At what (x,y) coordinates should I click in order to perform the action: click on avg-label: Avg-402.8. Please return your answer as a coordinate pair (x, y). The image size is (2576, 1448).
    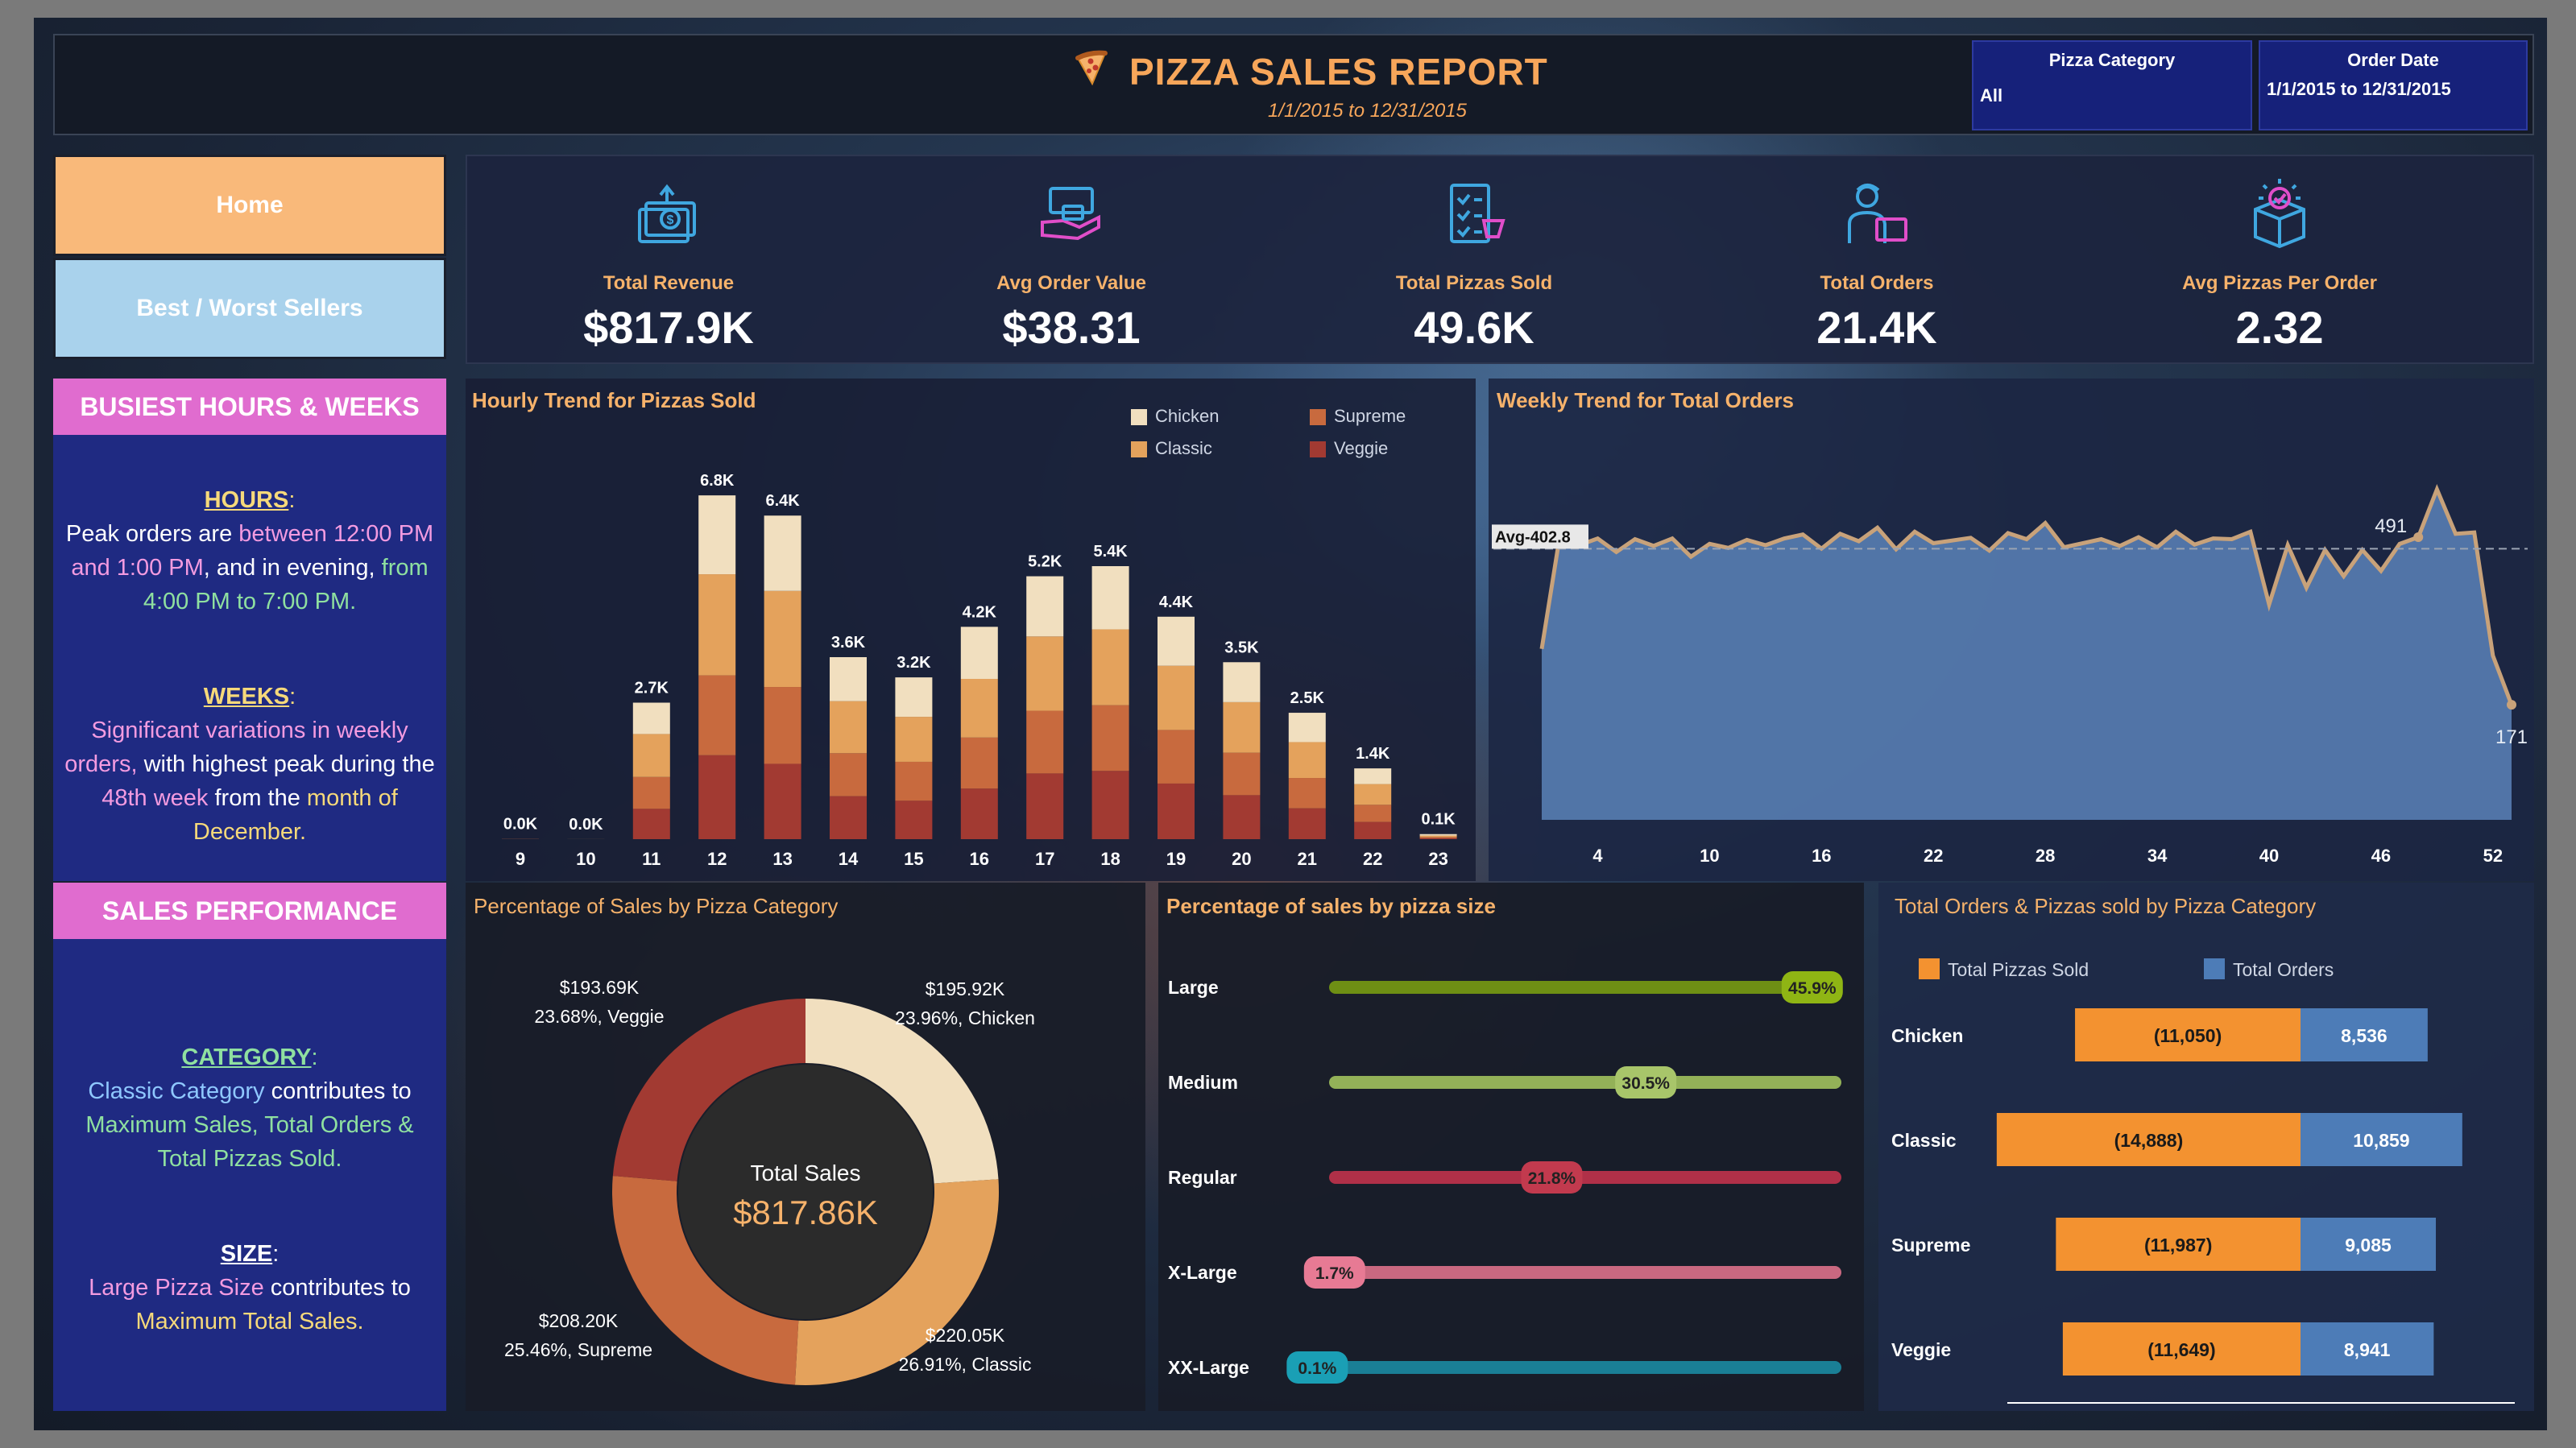
    Looking at the image, I should click on (1533, 537).